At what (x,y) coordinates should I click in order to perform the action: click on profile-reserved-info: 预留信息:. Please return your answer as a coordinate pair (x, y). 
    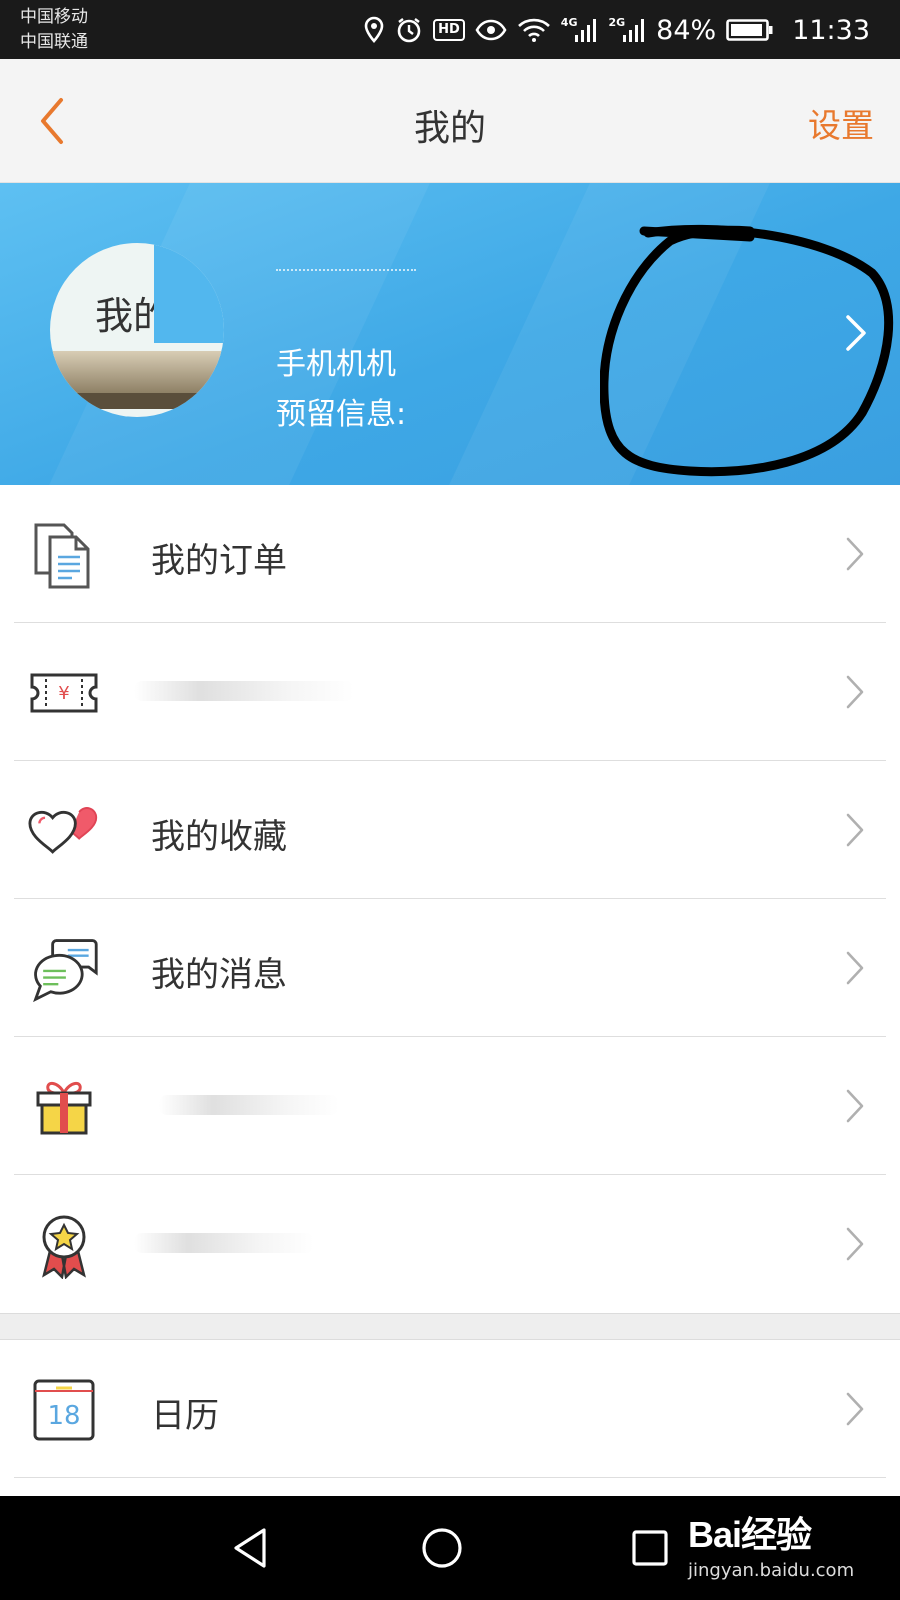
    Looking at the image, I should click on (341, 414).